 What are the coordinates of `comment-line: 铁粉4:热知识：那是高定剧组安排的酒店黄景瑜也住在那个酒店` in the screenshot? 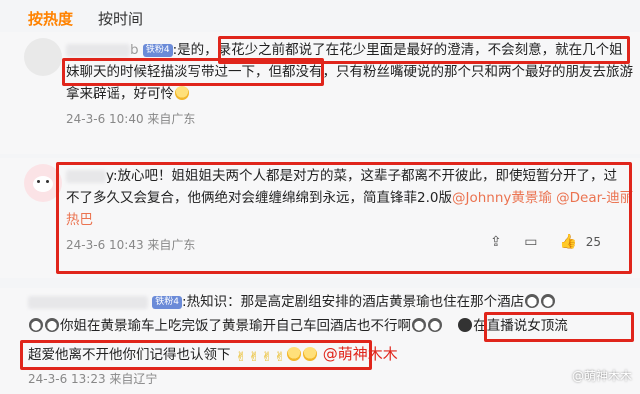 It's located at (292, 302).